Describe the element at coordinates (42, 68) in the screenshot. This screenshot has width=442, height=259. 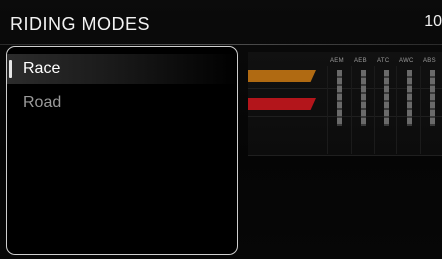
I see `mode-item-label: Race` at that location.